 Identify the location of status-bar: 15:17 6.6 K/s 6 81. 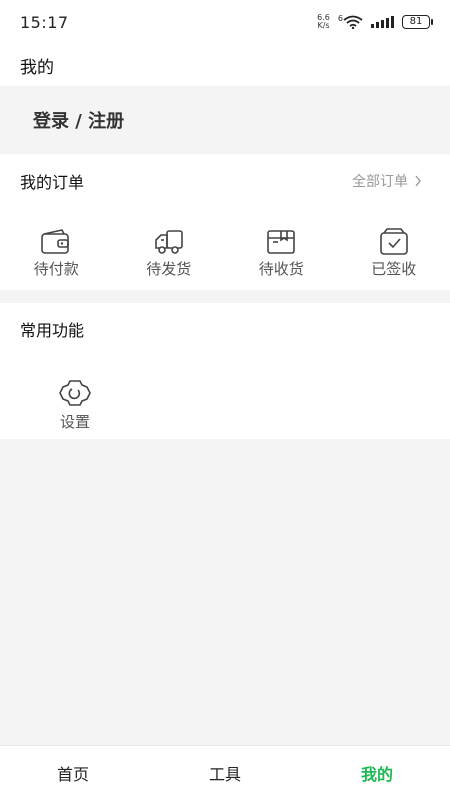
(225, 22).